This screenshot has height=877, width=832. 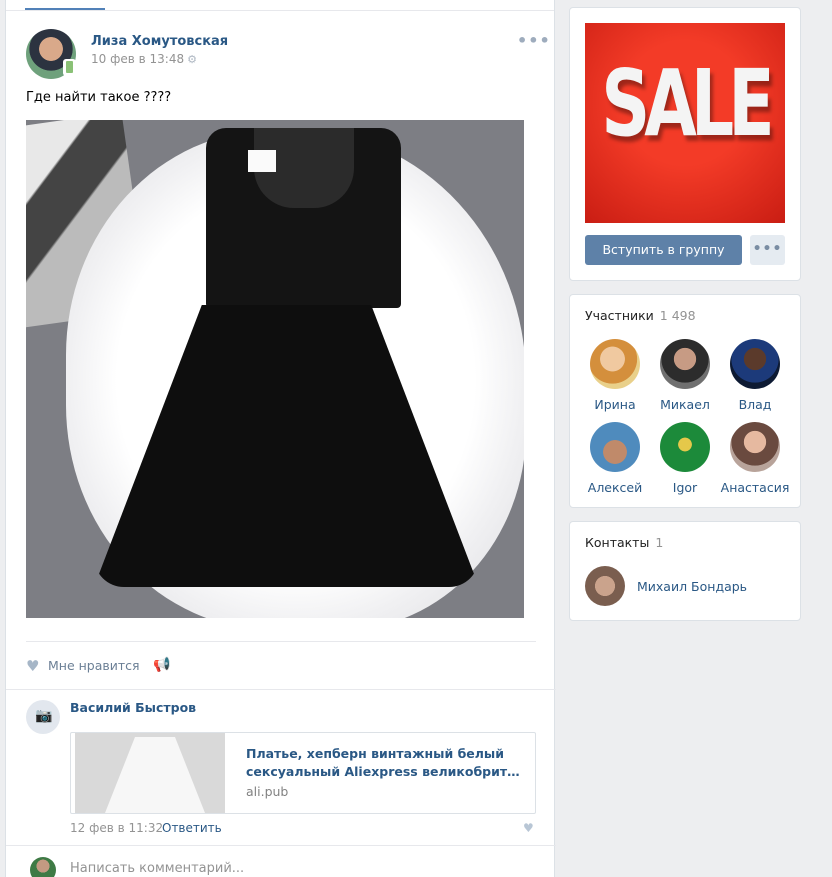 I want to click on member-item: Влад, so click(x=755, y=375).